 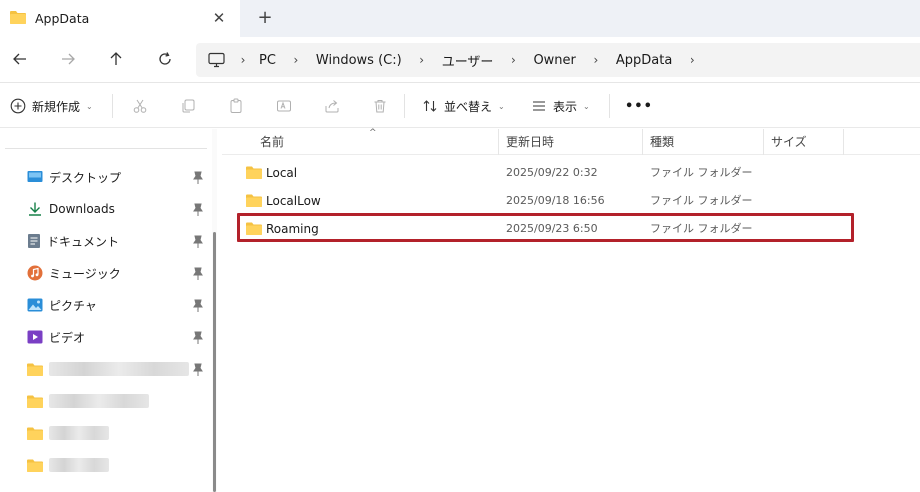 I want to click on more-options-button: •••, so click(x=639, y=106).